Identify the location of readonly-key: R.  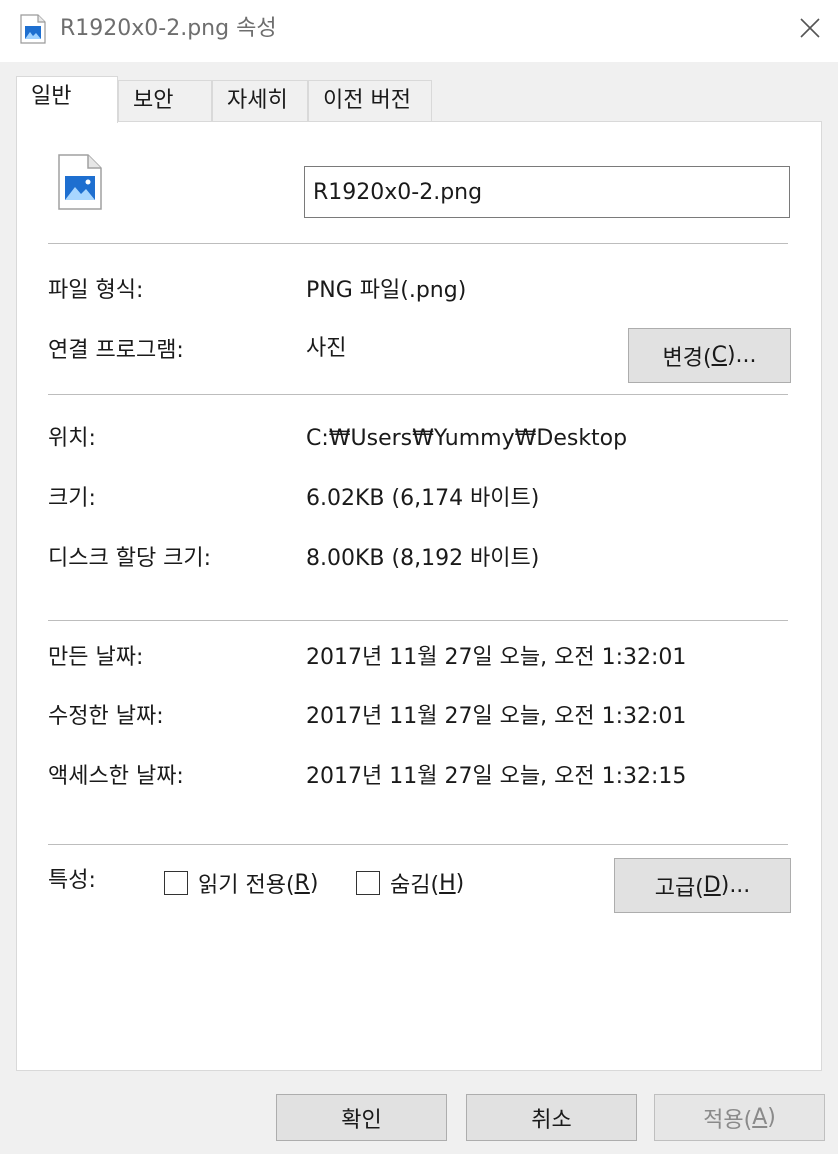
(302, 883).